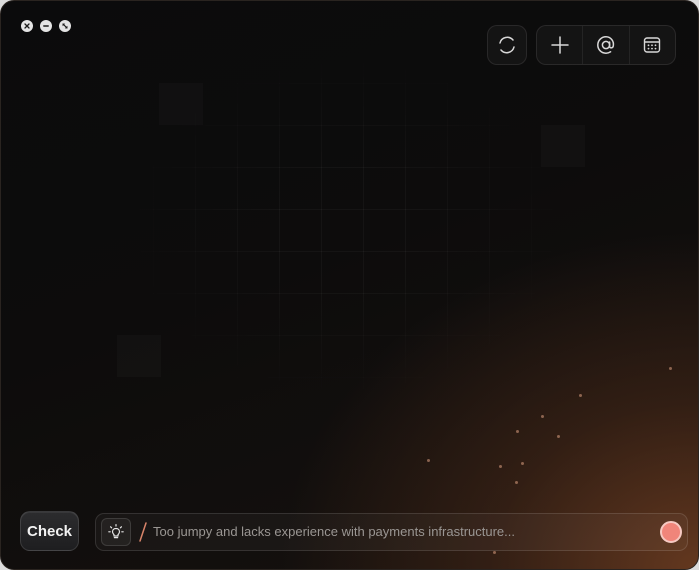 This screenshot has width=699, height=570. I want to click on refresh-icon, so click(507, 45).